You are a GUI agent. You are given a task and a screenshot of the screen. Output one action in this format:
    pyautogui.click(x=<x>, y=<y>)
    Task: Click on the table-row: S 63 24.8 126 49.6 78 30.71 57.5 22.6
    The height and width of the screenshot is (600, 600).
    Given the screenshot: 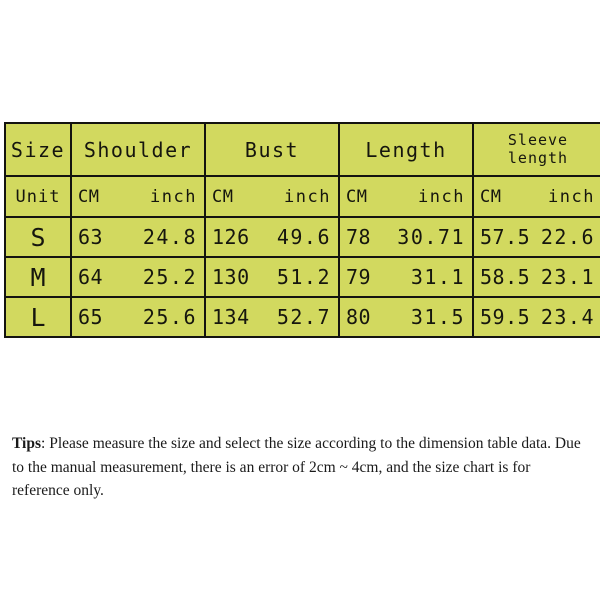 What is the action you would take?
    pyautogui.click(x=302, y=237)
    